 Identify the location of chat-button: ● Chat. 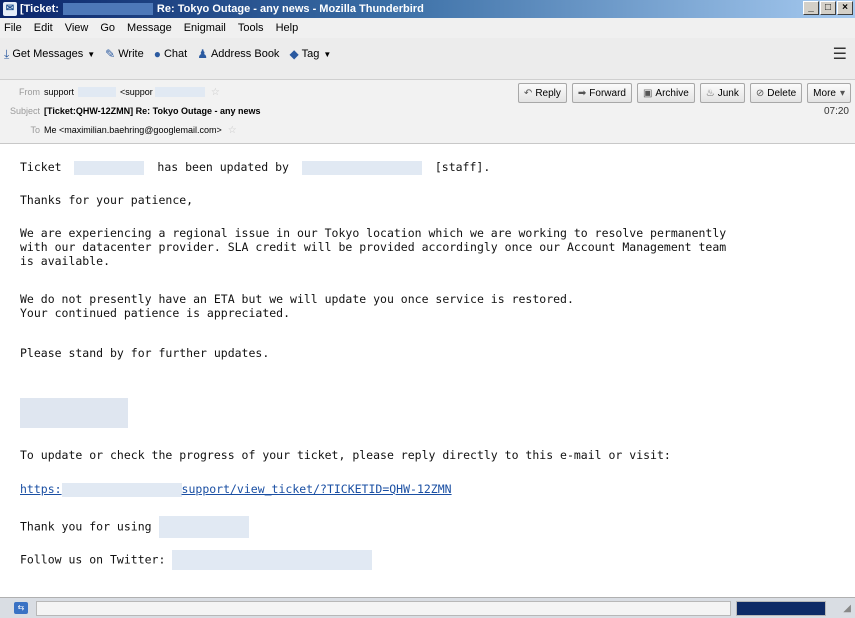
(171, 54).